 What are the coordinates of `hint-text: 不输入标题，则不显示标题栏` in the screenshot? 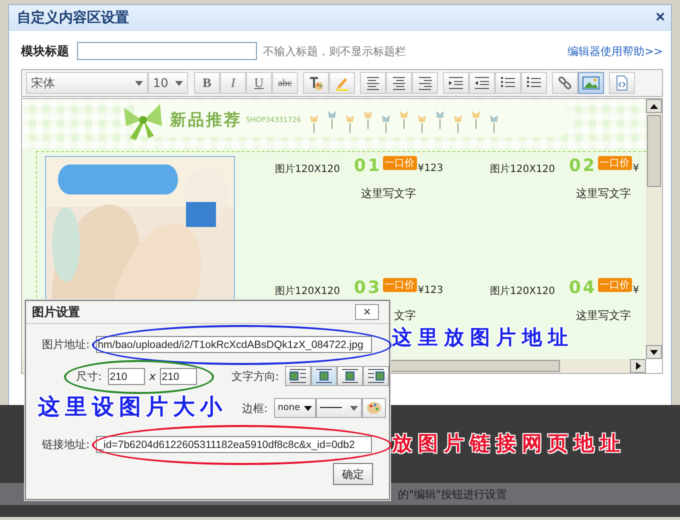 It's located at (335, 51).